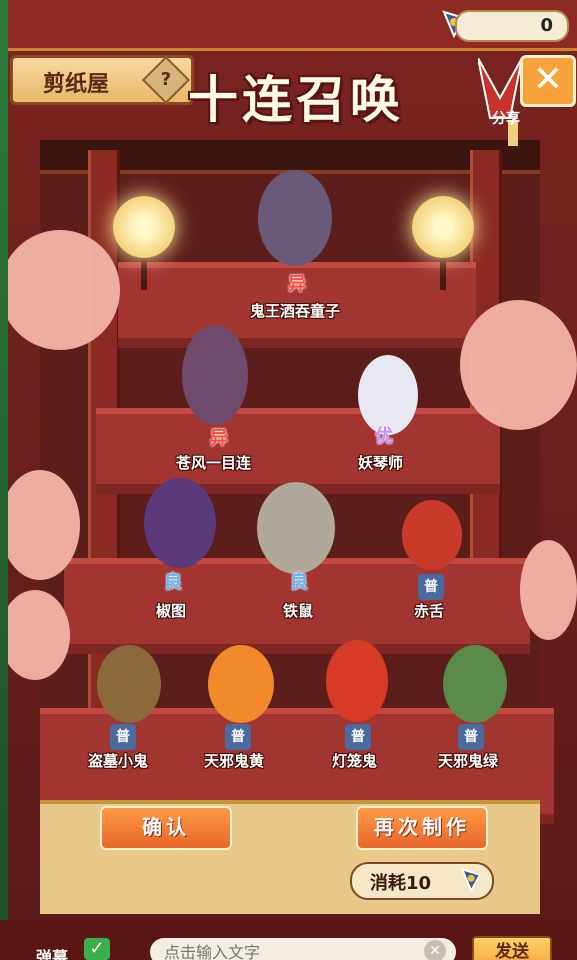 The height and width of the screenshot is (960, 577). I want to click on cost-display: 消耗10, so click(422, 881).